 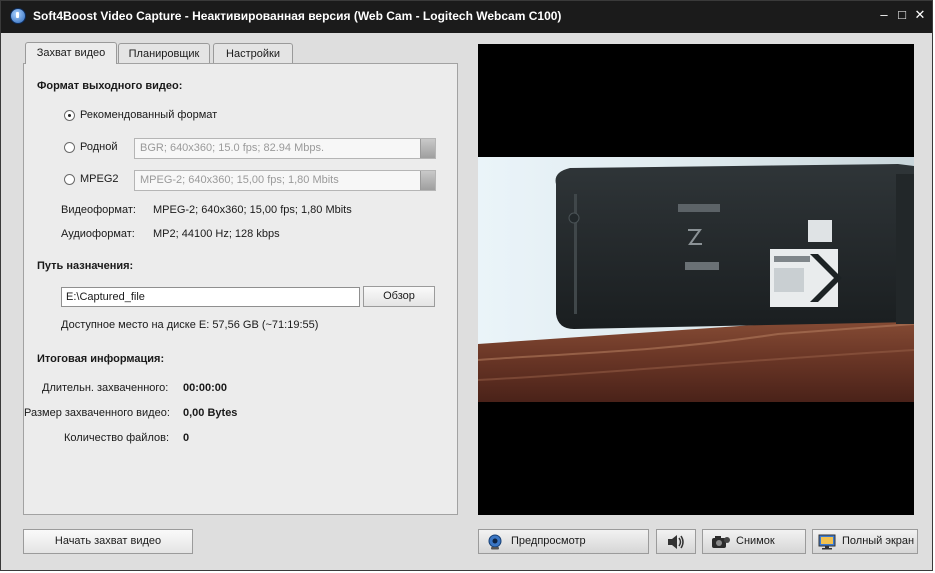 I want to click on snapshot-button-label: Снимок, so click(x=755, y=541).